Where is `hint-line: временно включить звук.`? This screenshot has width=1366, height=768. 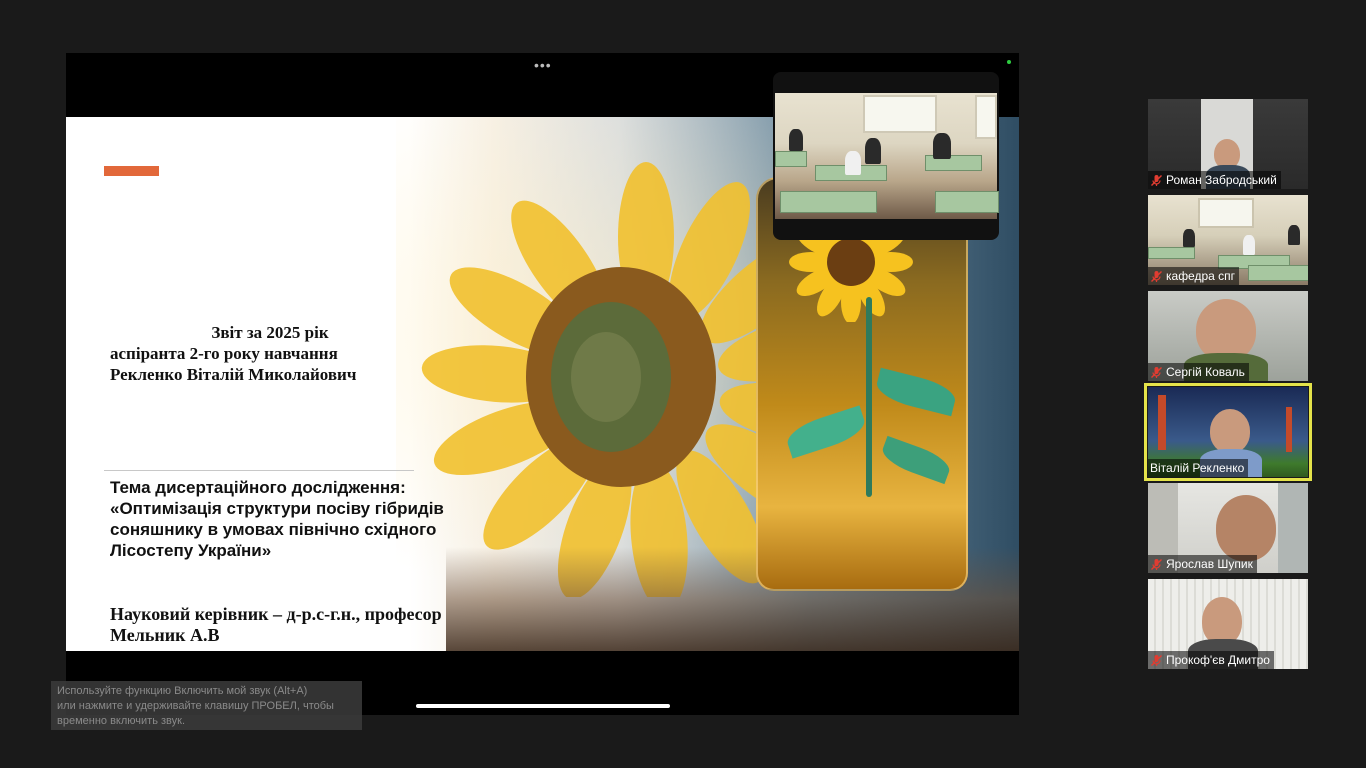 hint-line: временно включить звук. is located at coordinates (121, 721).